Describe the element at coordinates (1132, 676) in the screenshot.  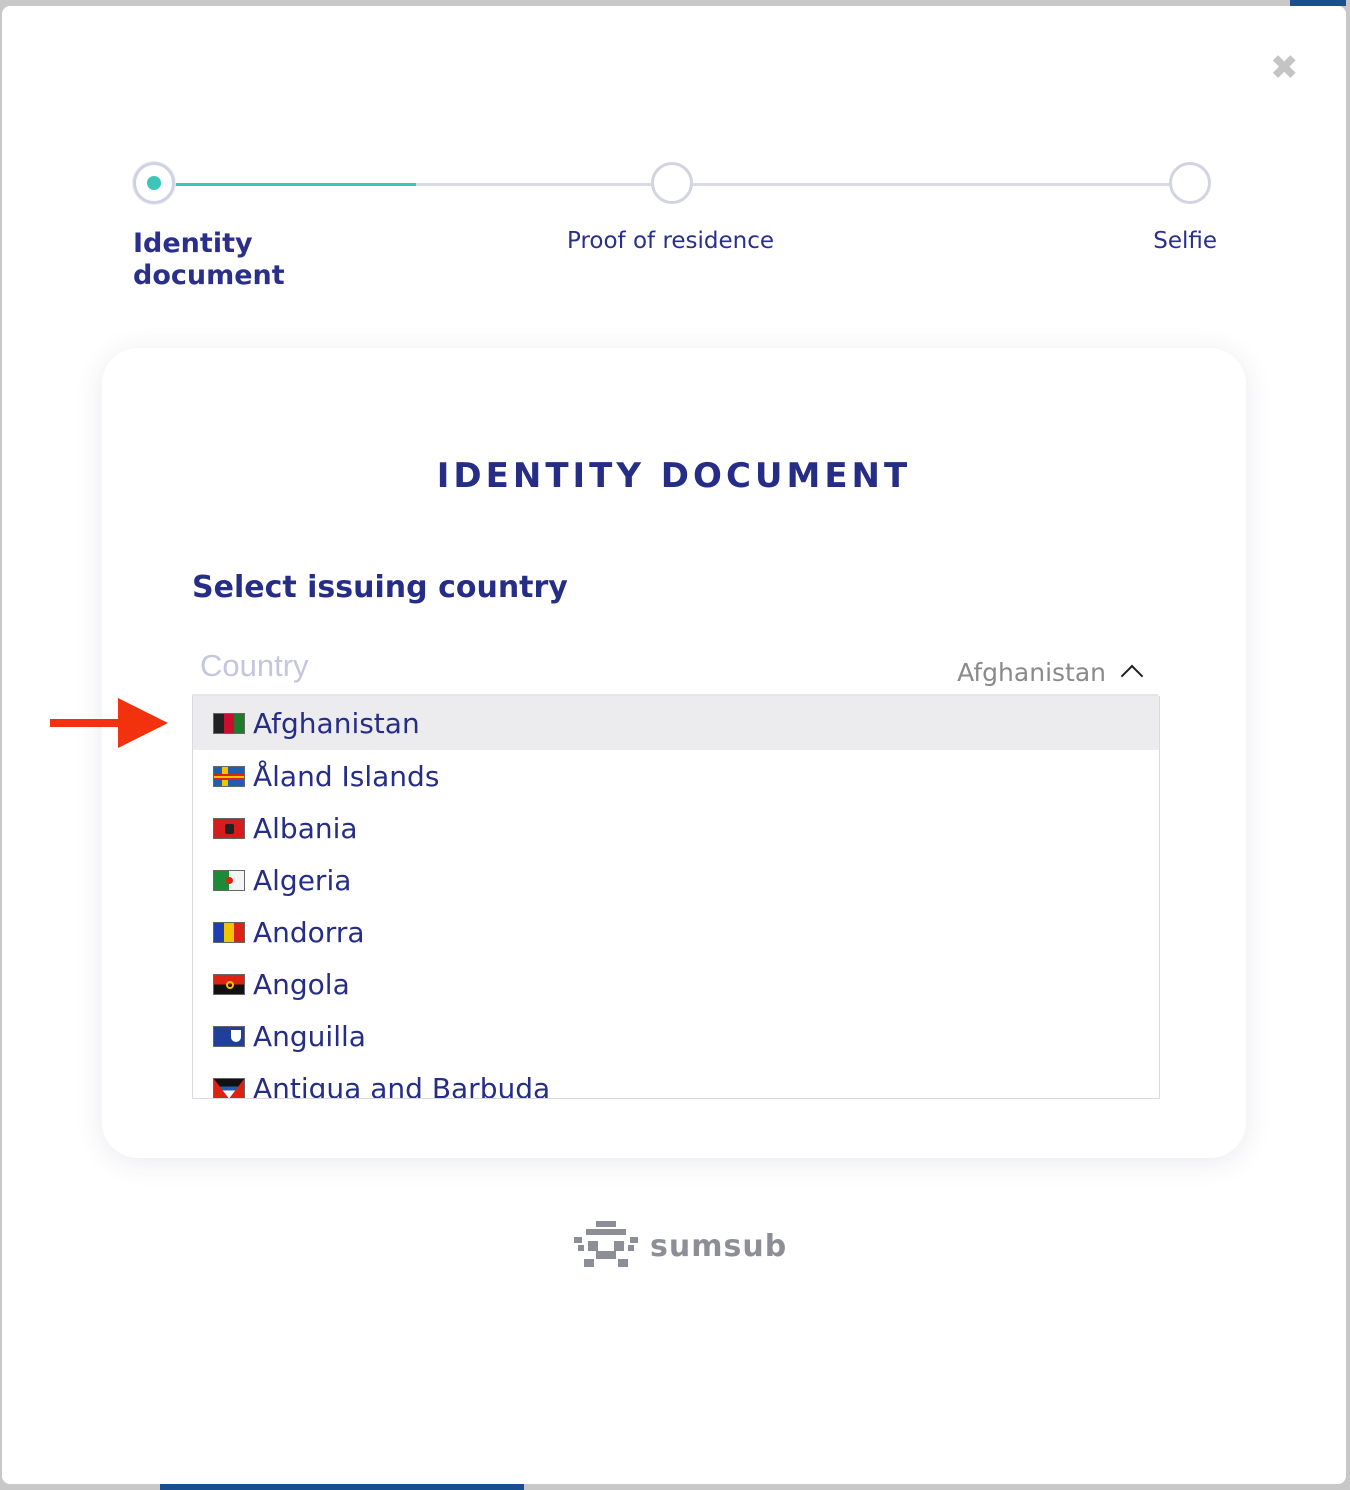
I see `chevron-up-icon` at that location.